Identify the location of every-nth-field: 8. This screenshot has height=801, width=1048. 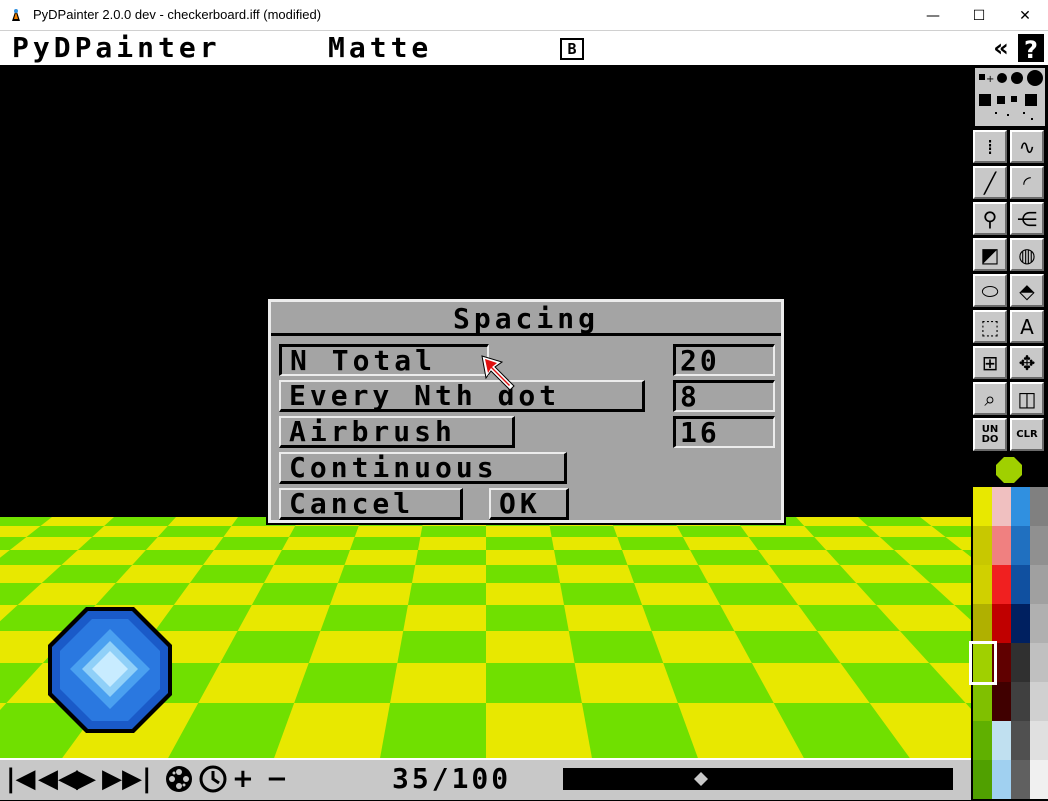
(724, 396).